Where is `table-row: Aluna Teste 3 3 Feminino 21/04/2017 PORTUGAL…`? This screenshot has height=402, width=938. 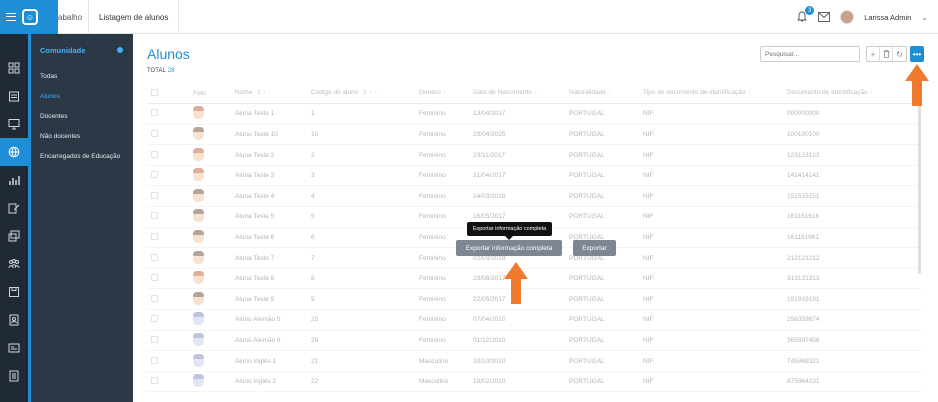 table-row: Aluna Teste 3 3 Feminino 21/04/2017 PORTUGAL… is located at coordinates (535, 176).